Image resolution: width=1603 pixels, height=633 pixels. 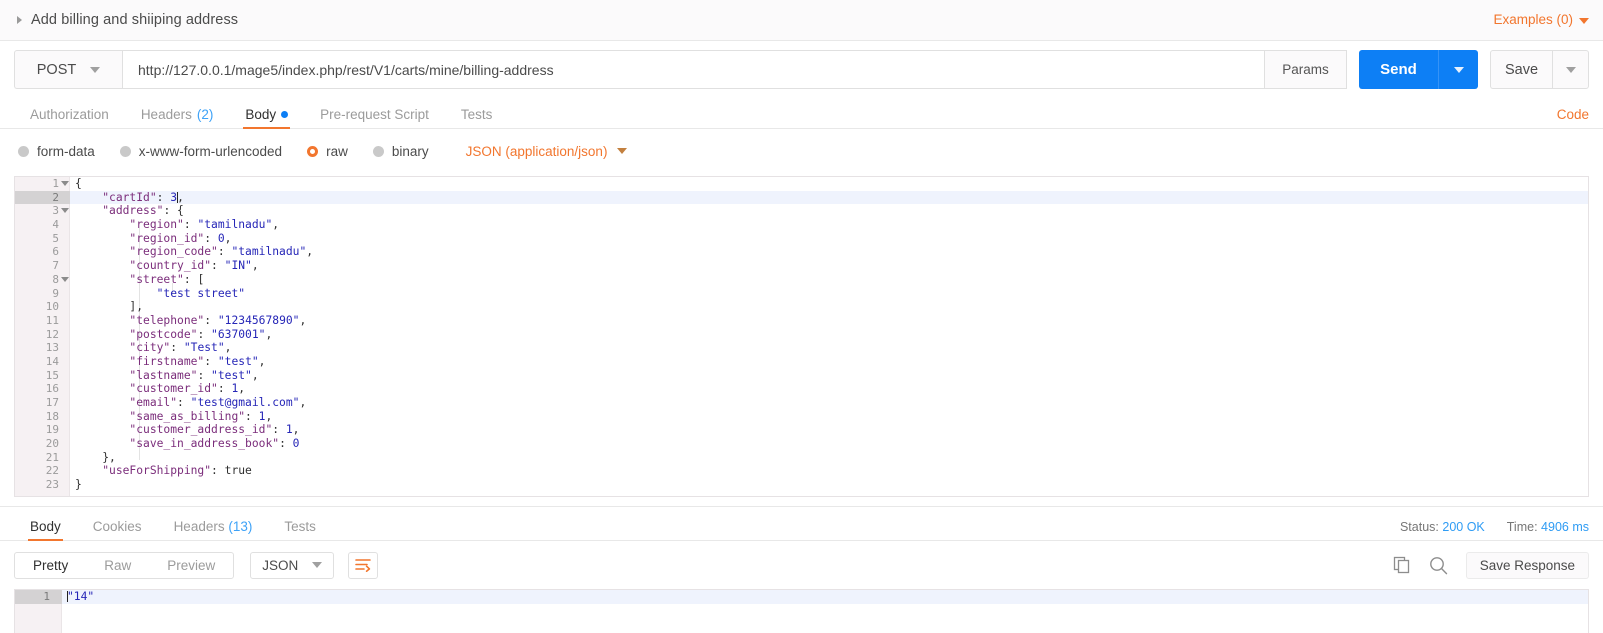 I want to click on params-button: Params, so click(x=1306, y=69).